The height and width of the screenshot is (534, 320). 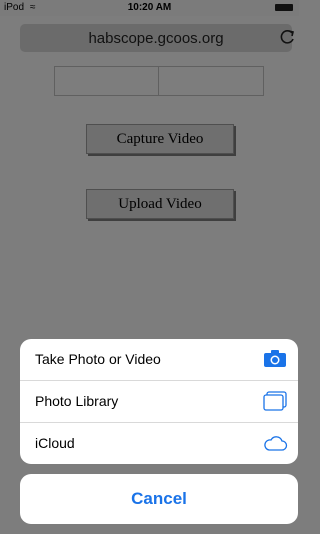 I want to click on status-bar: iPod ≈ 10:20 AM, so click(x=149, y=8).